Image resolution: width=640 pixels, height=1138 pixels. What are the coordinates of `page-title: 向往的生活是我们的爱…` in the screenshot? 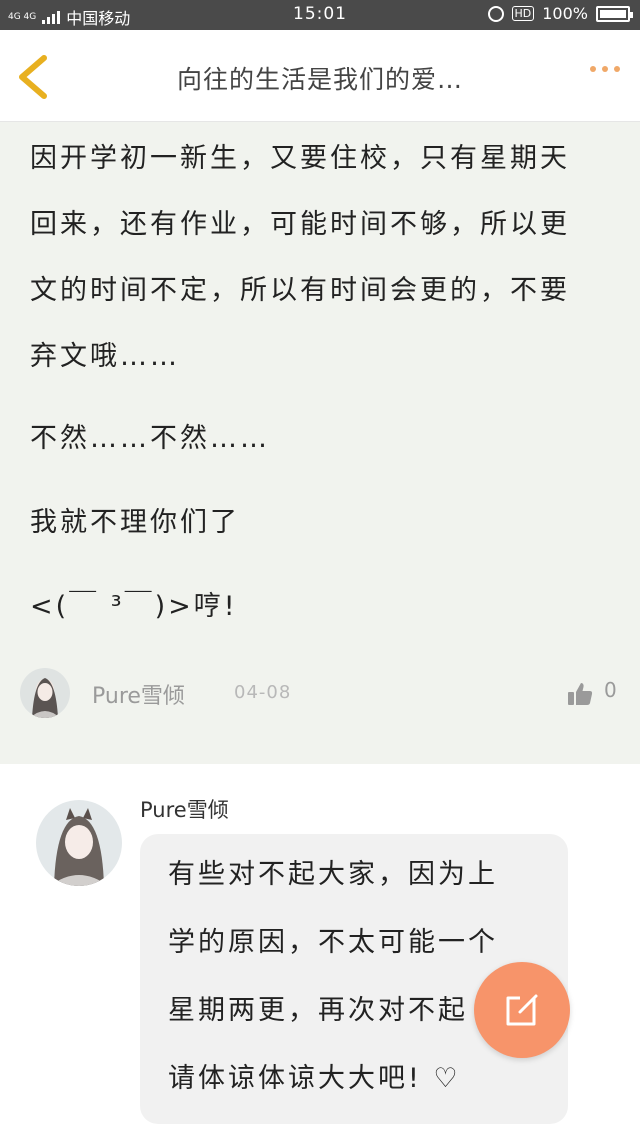 It's located at (319, 79).